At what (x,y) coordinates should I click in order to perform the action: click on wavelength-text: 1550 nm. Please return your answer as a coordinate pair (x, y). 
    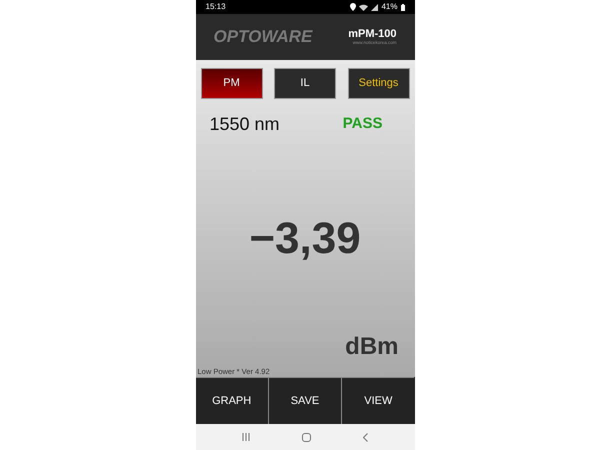
    Looking at the image, I should click on (245, 124).